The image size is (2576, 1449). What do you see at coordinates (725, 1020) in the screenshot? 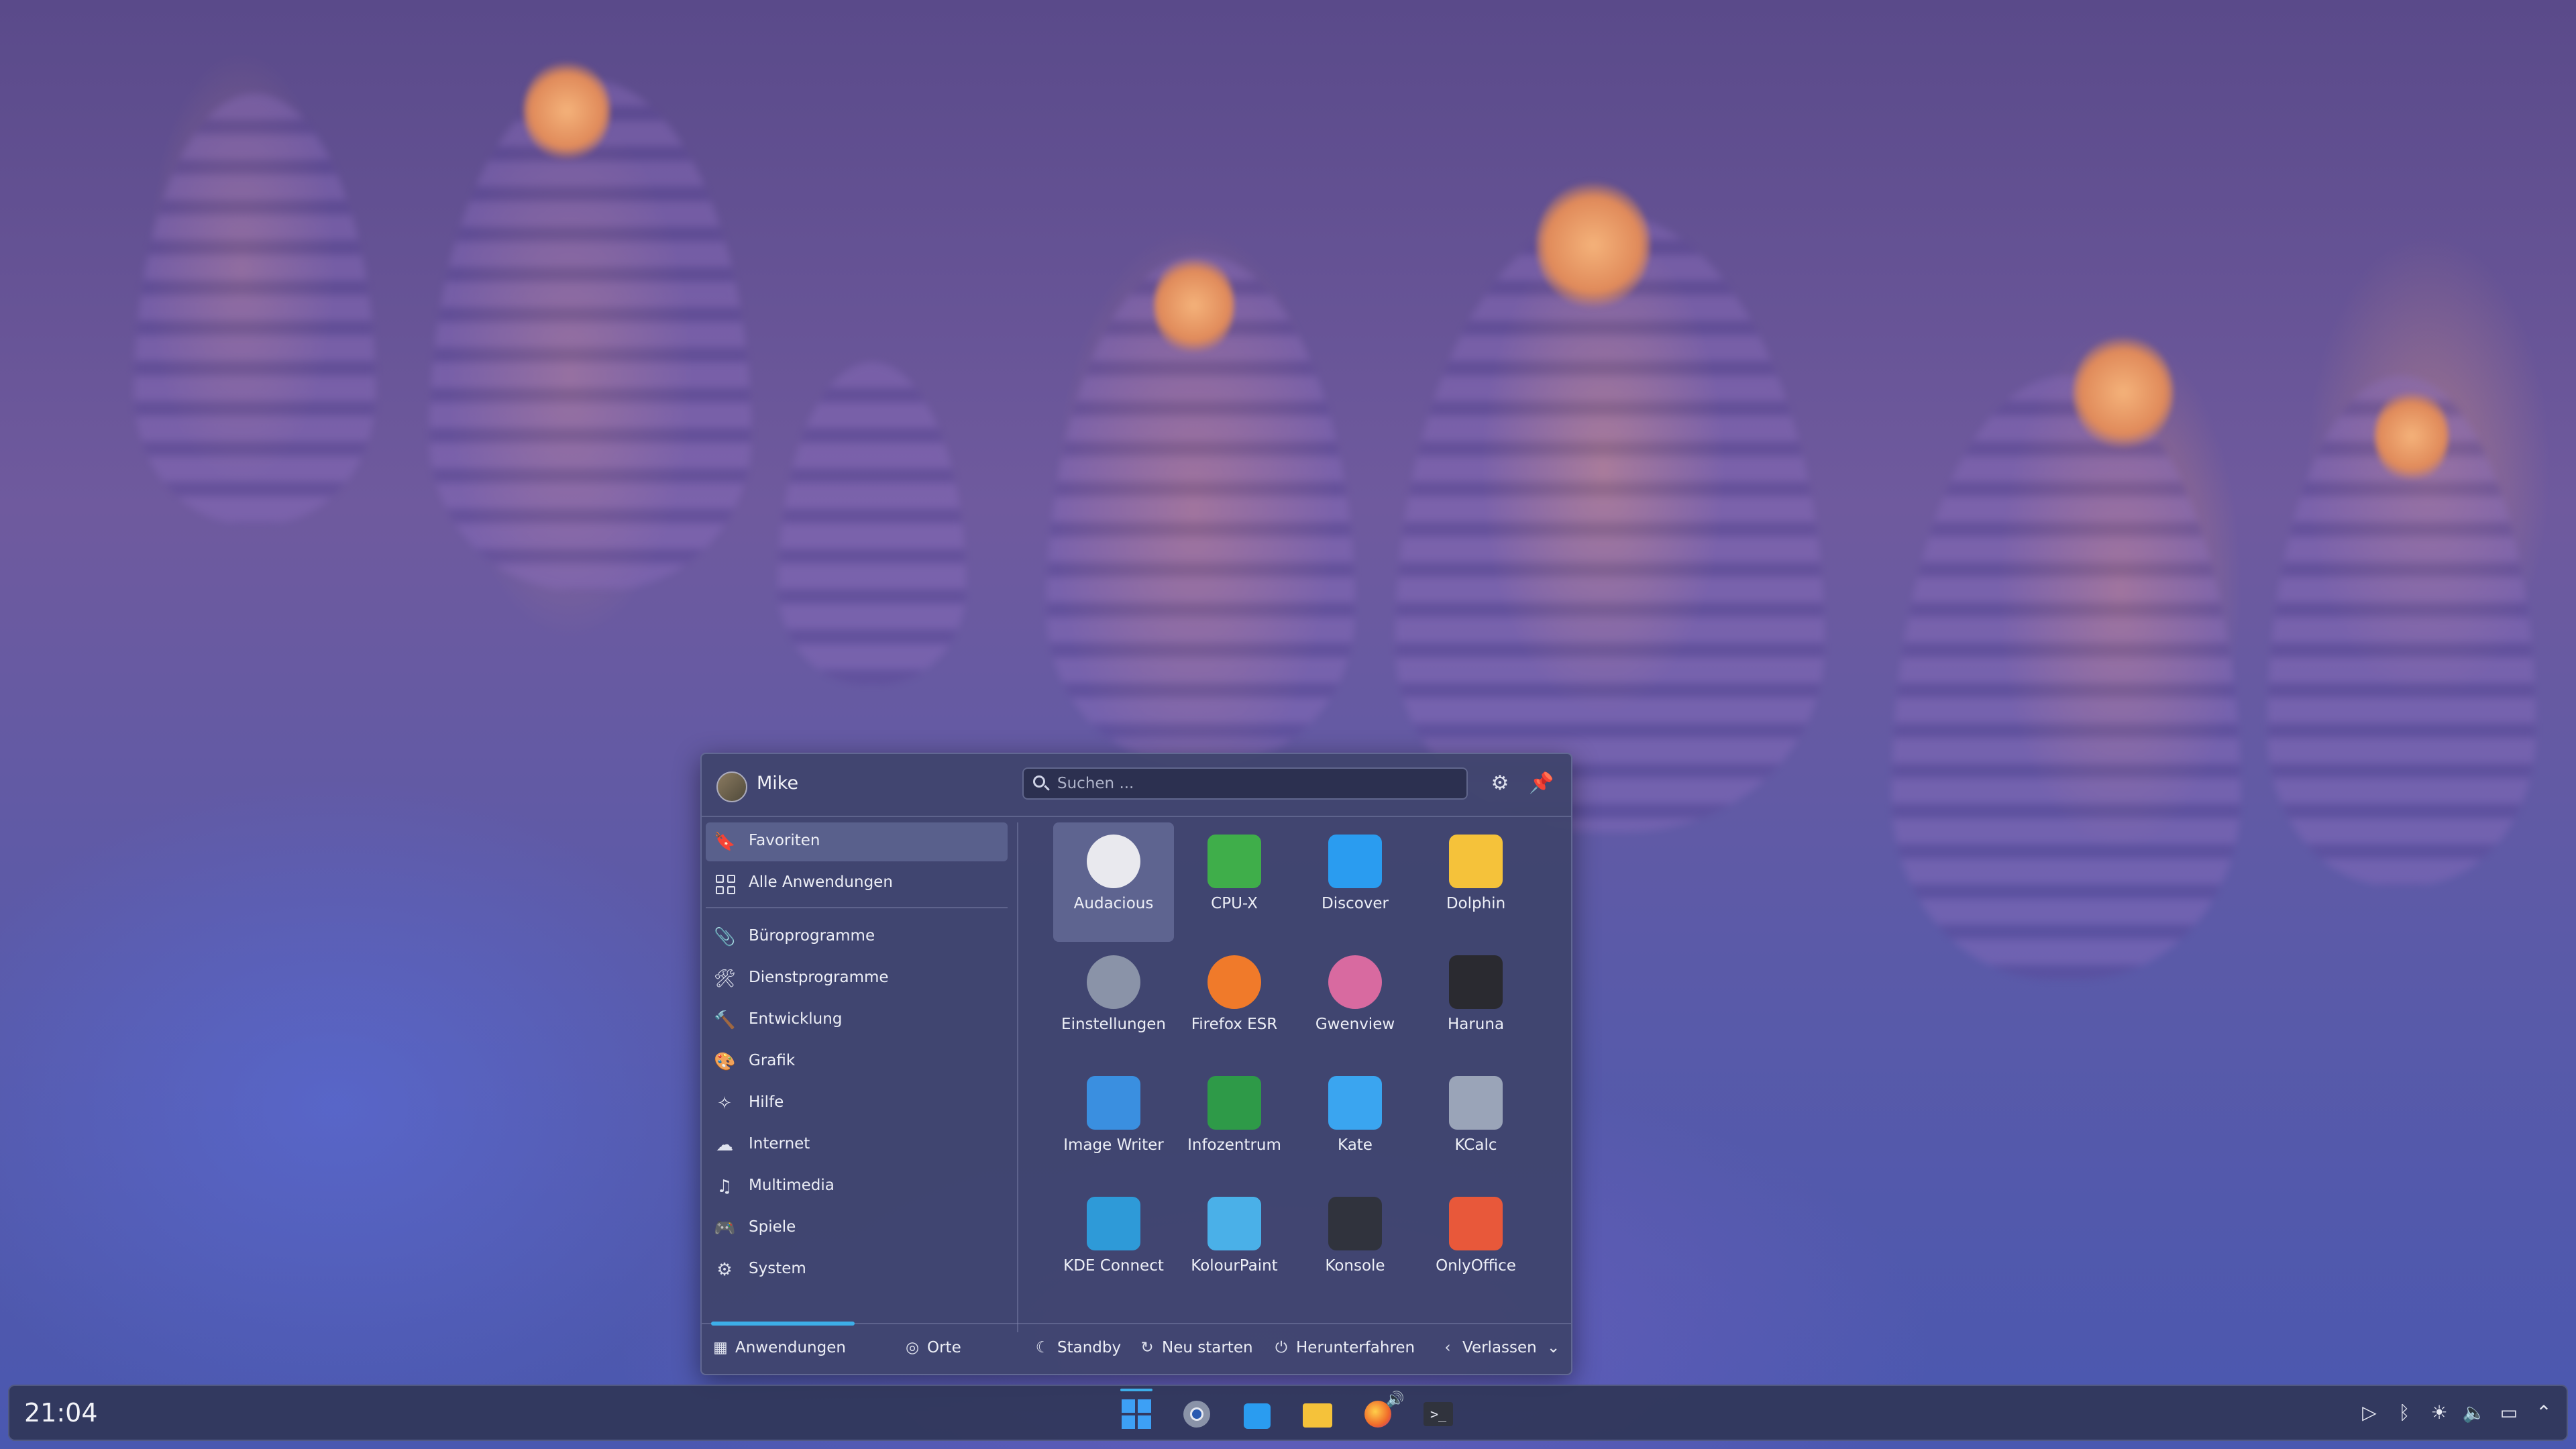
I see `hammer-icon: 🔨` at bounding box center [725, 1020].